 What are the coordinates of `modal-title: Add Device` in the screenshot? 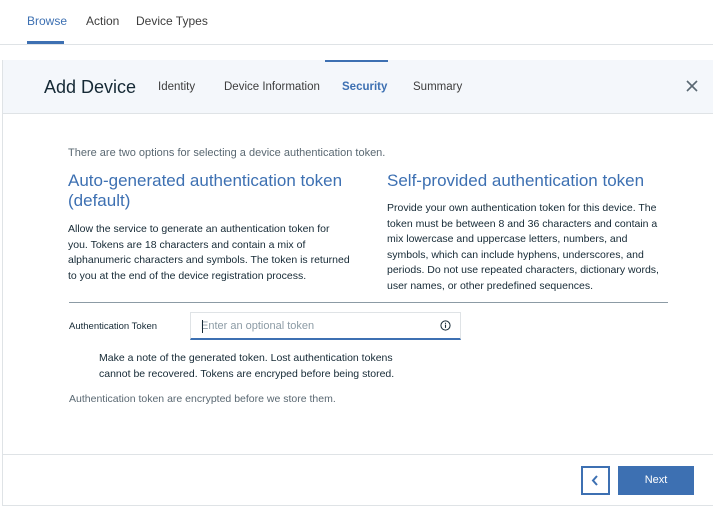 It's located at (90, 87).